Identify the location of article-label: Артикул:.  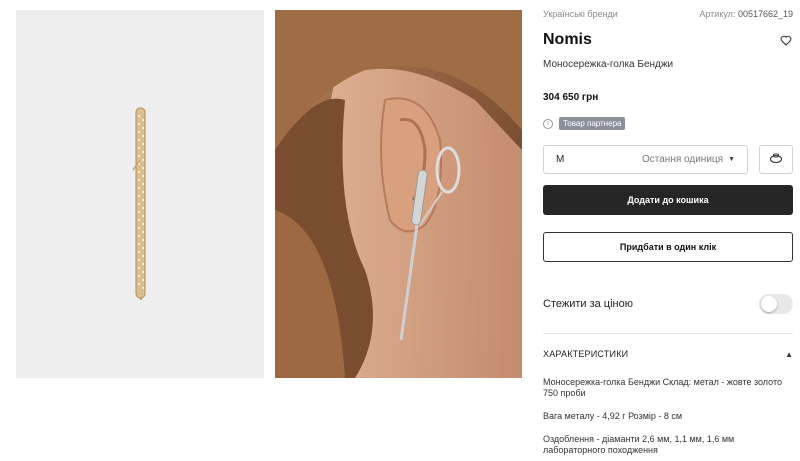
(717, 14).